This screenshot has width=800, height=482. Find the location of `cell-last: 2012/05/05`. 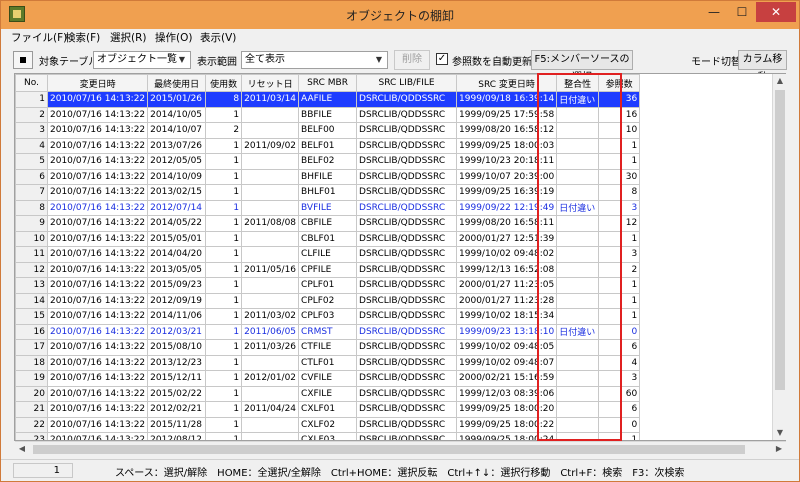

cell-last: 2012/05/05 is located at coordinates (177, 161).